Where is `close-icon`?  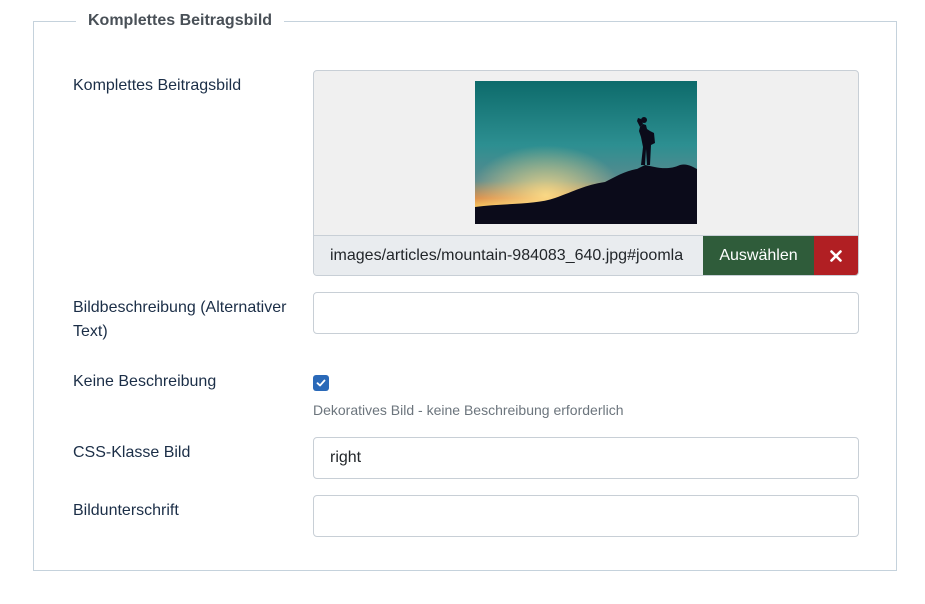 close-icon is located at coordinates (836, 256).